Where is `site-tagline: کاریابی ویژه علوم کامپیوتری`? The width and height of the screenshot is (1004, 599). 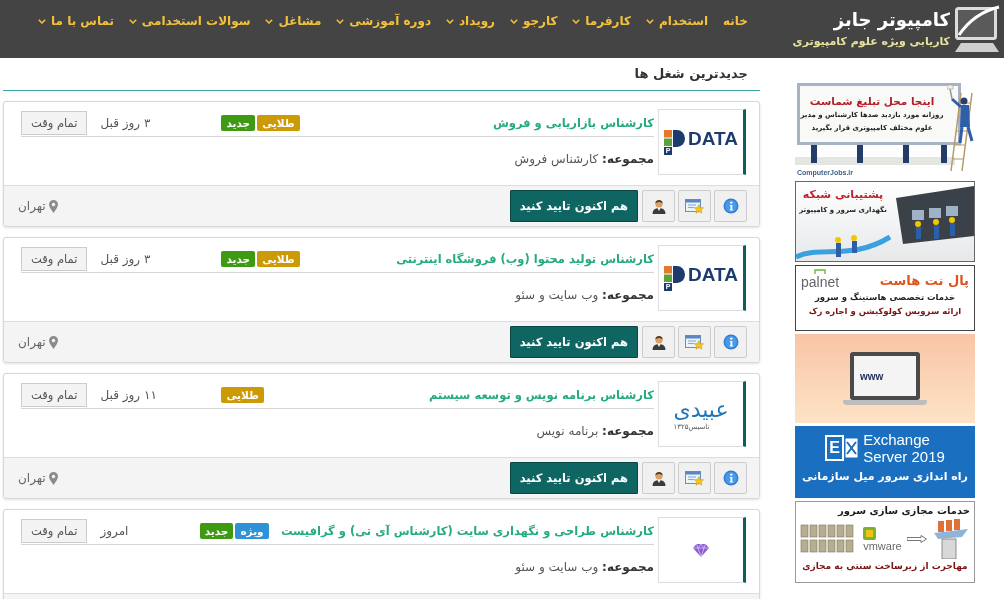
site-tagline: کاریابی ویژه علوم کامپیوتری is located at coordinates (871, 41).